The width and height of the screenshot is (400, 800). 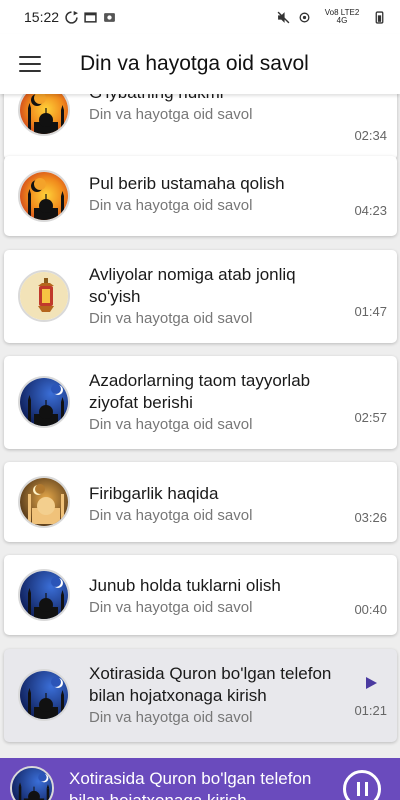 What do you see at coordinates (370, 135) in the screenshot?
I see `item-duration: 02:34` at bounding box center [370, 135].